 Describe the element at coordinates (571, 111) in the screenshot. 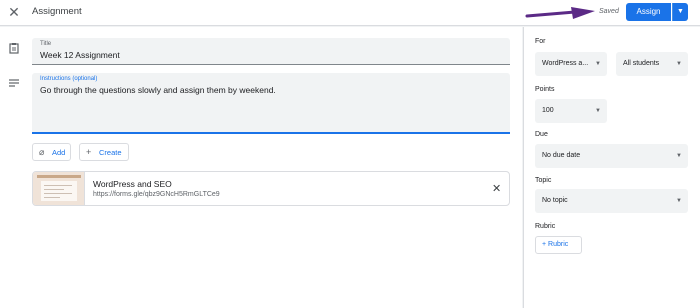

I see `points-select: 100 ▼` at that location.